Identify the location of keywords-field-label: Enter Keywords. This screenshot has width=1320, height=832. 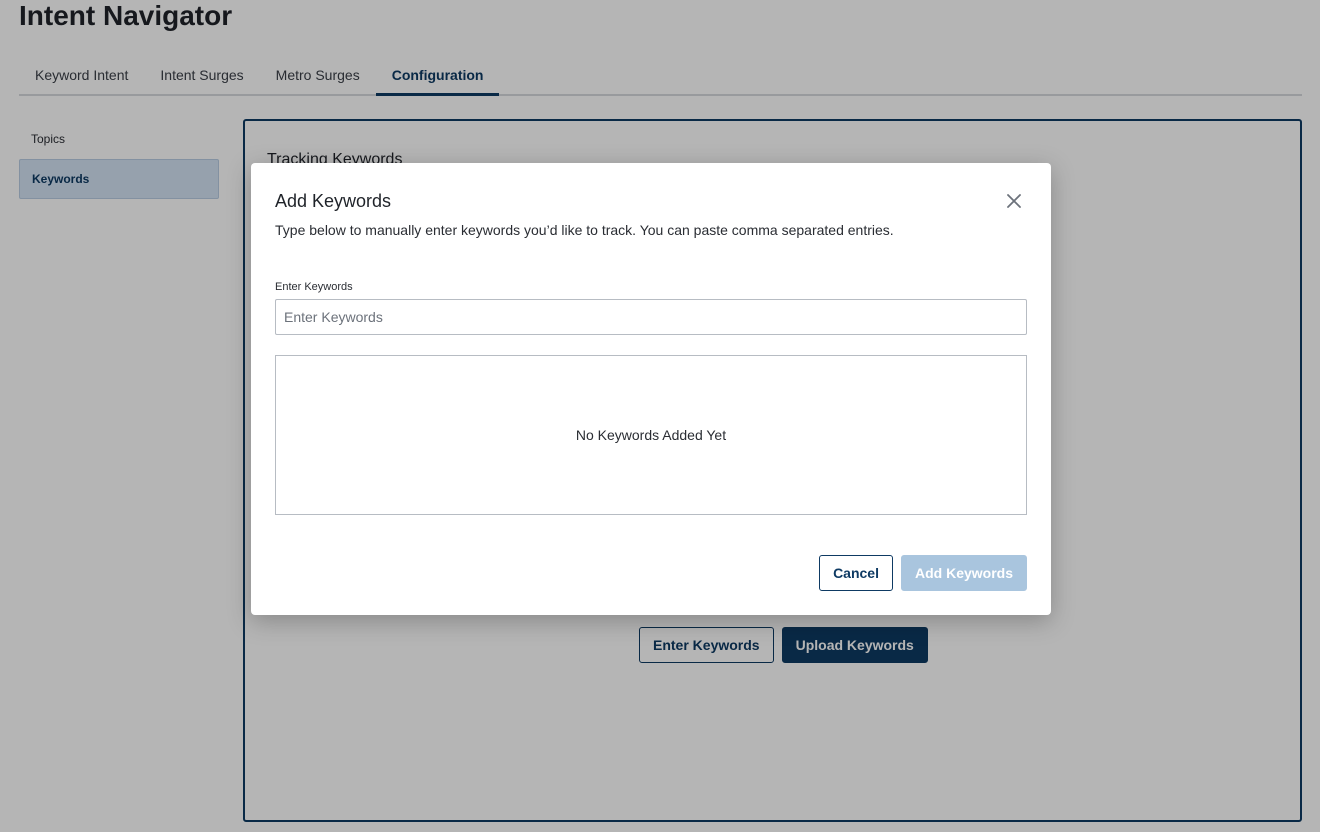
(314, 287).